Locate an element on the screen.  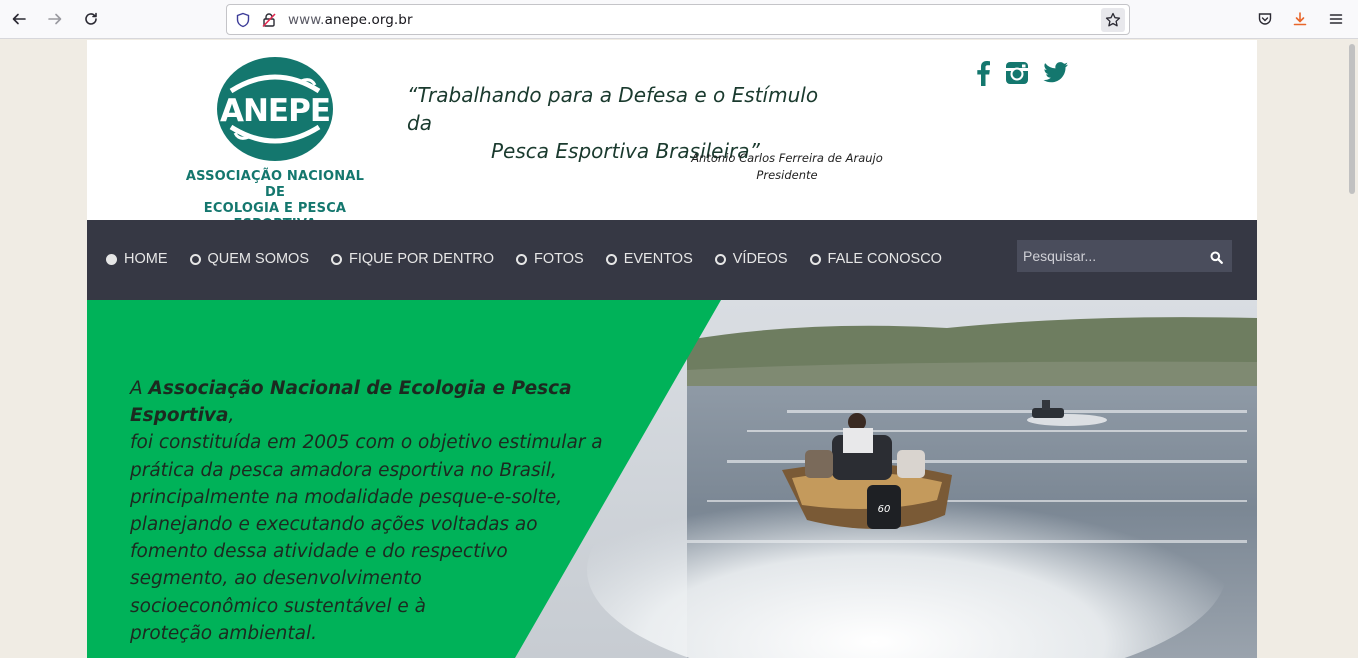
search-button is located at coordinates (1216, 258).